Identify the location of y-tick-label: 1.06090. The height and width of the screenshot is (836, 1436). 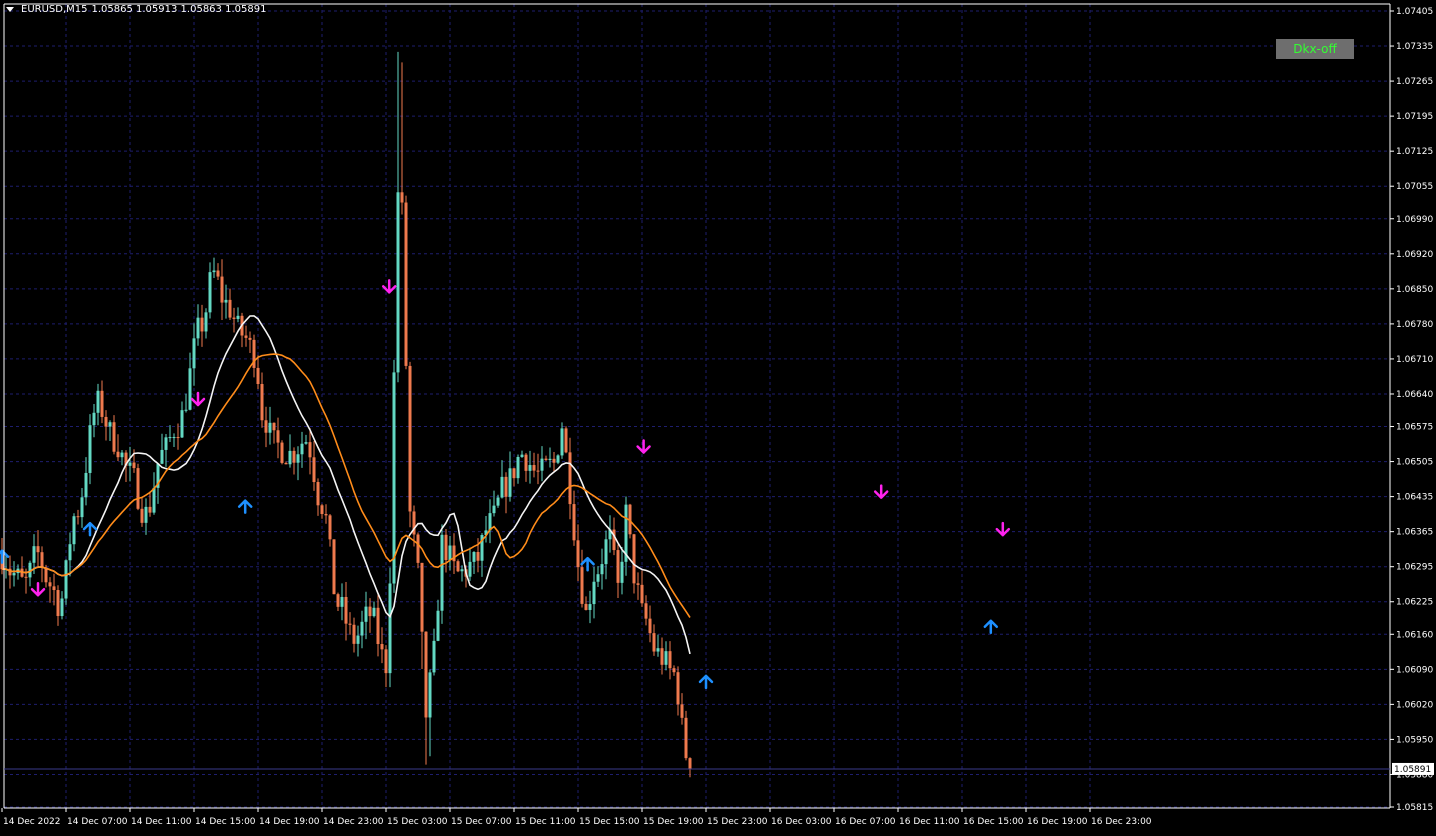
(1414, 670).